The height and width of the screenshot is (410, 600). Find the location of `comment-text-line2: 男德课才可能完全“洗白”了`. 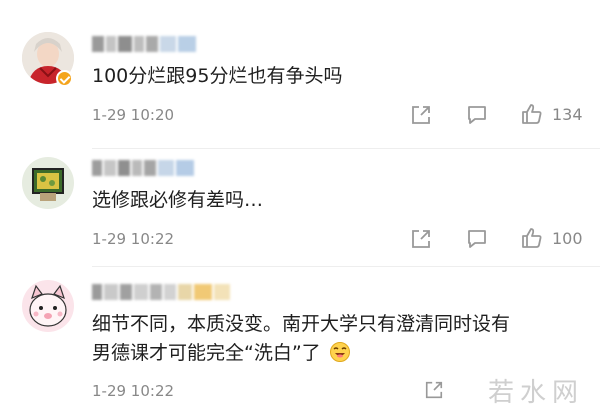

comment-text-line2: 男德课才可能完全“洗白”了 is located at coordinates (206, 353).